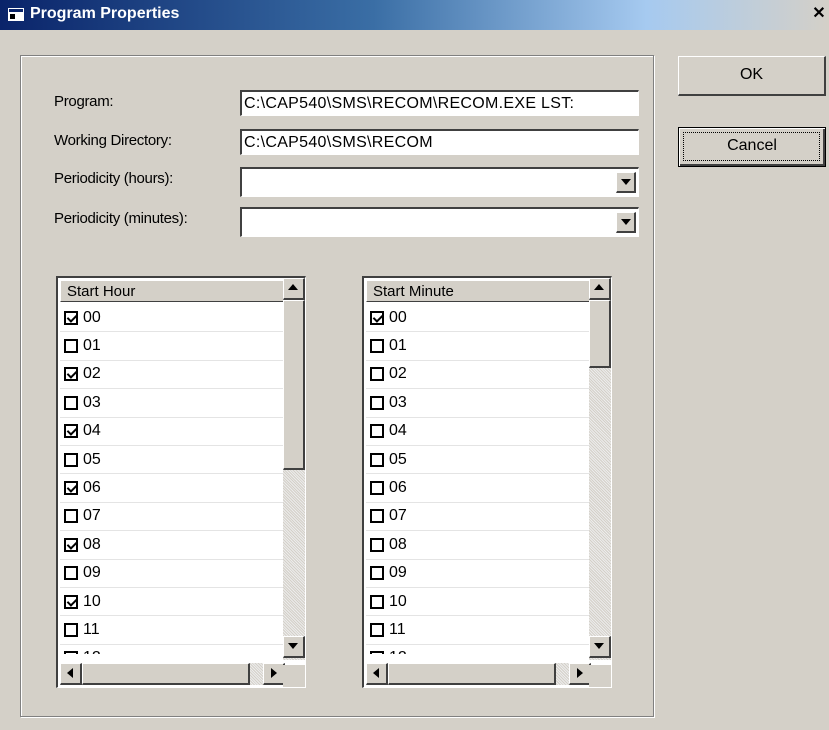 The image size is (829, 730). I want to click on list-item-label: 03, so click(398, 402).